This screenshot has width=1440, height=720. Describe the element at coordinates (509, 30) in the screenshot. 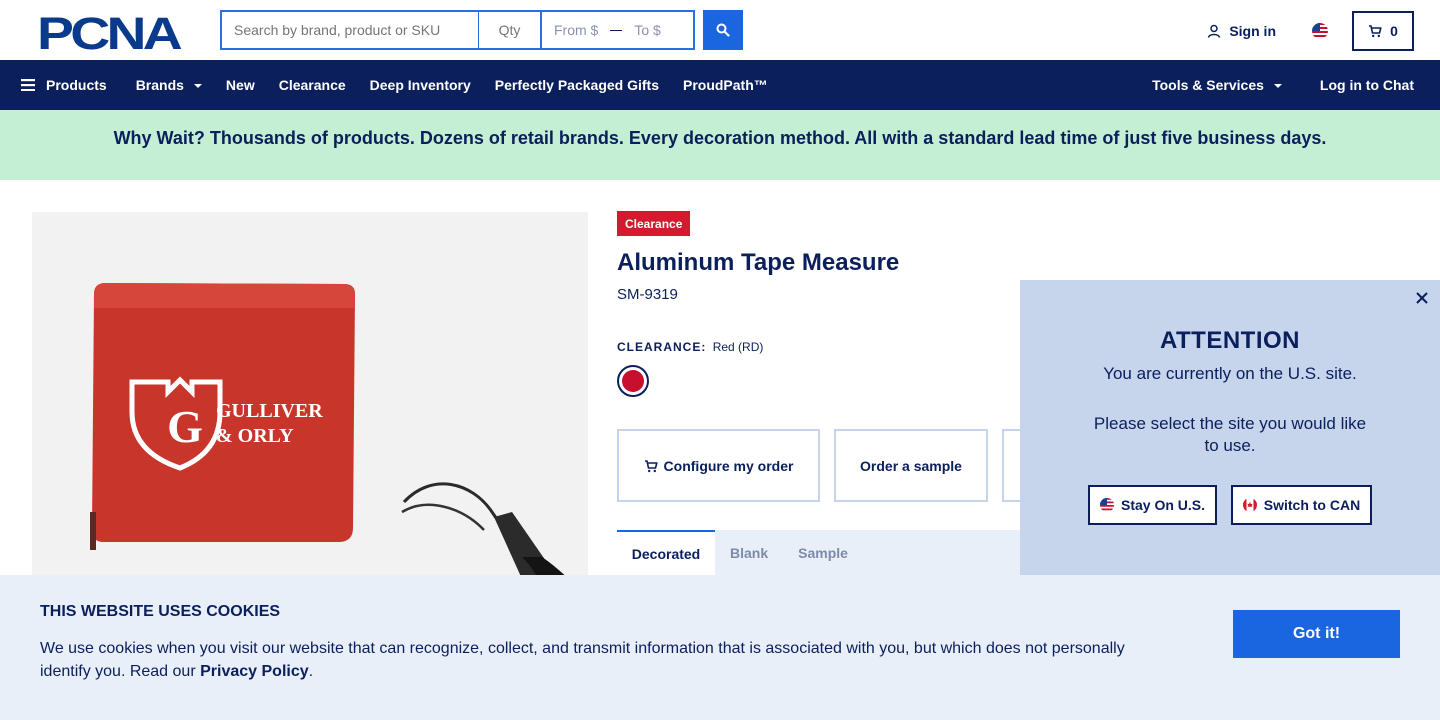

I see `qty-input` at that location.